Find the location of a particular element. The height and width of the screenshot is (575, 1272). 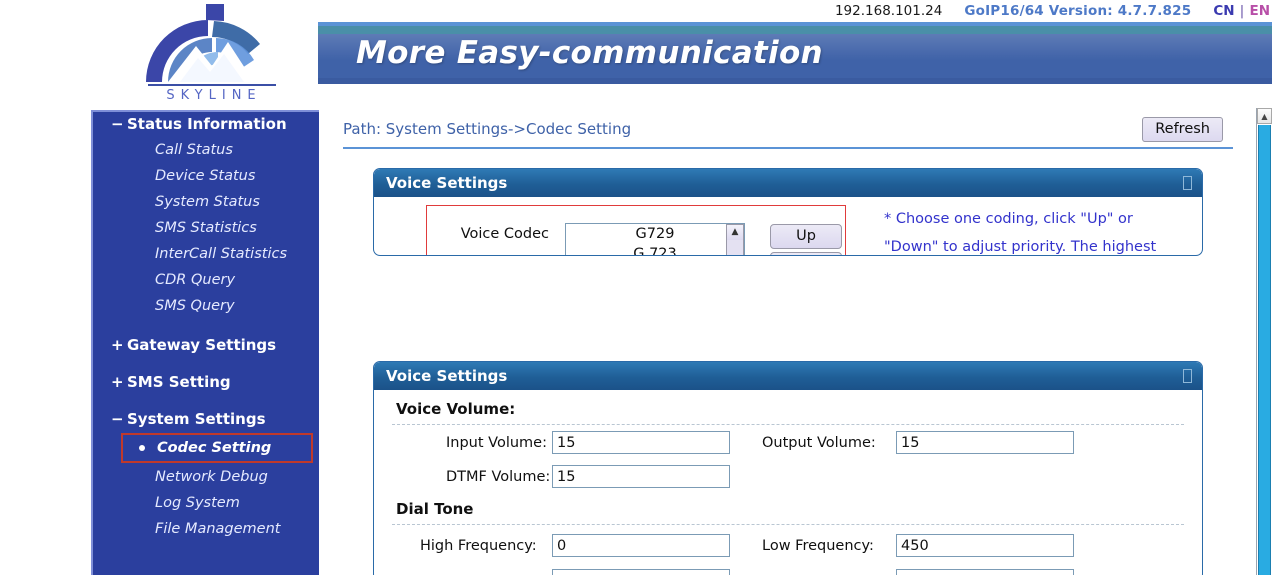

sidebar-group-system-settings: − System Settings is located at coordinates (206, 419).